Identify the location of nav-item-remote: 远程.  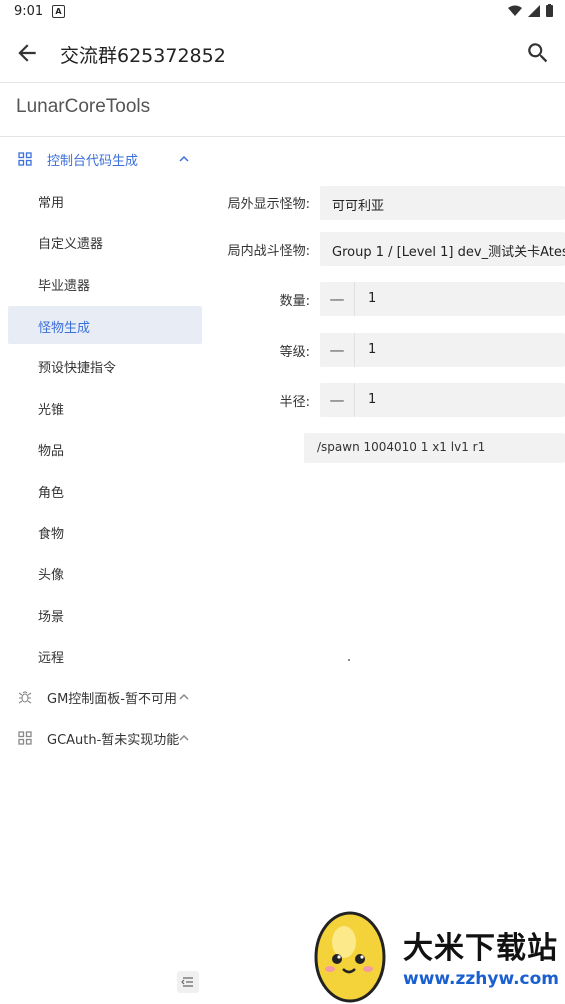
(105, 655).